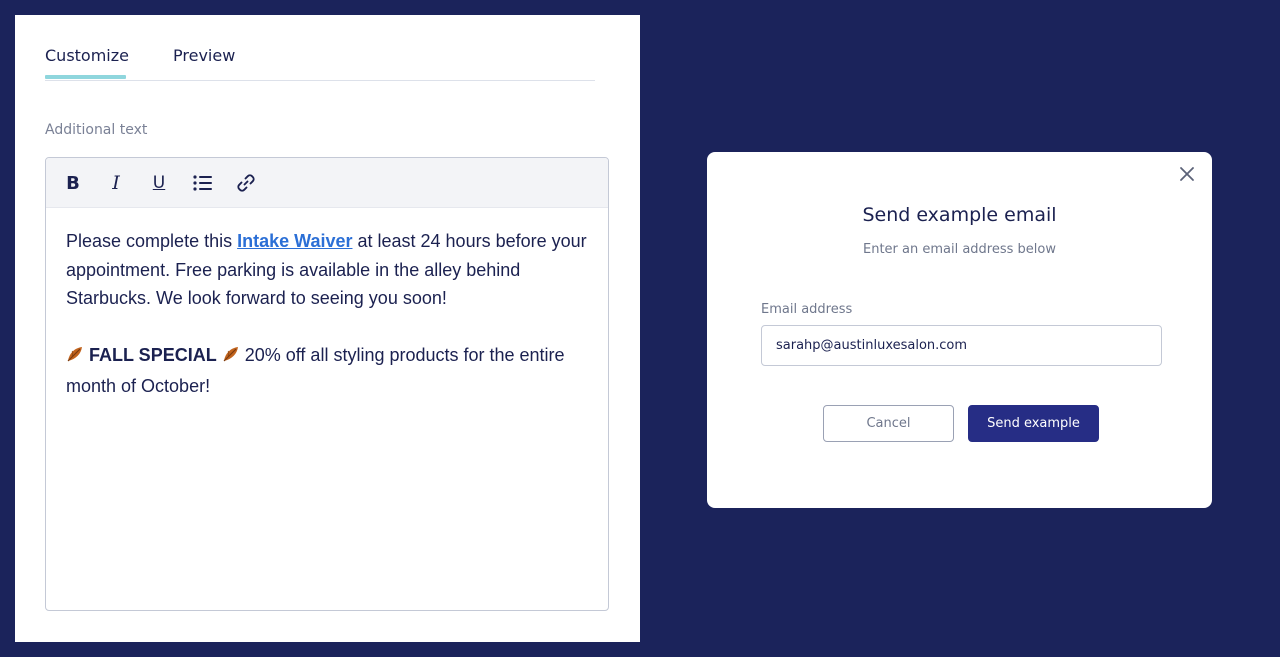  What do you see at coordinates (959, 215) in the screenshot?
I see `modal-title: Send example email` at bounding box center [959, 215].